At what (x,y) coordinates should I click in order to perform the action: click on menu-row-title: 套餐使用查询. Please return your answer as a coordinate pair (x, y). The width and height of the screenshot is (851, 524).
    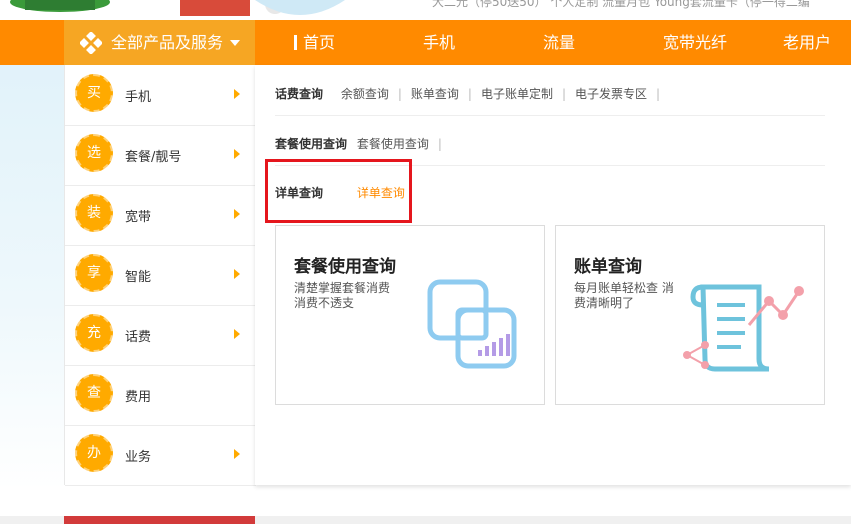
    Looking at the image, I should click on (311, 144).